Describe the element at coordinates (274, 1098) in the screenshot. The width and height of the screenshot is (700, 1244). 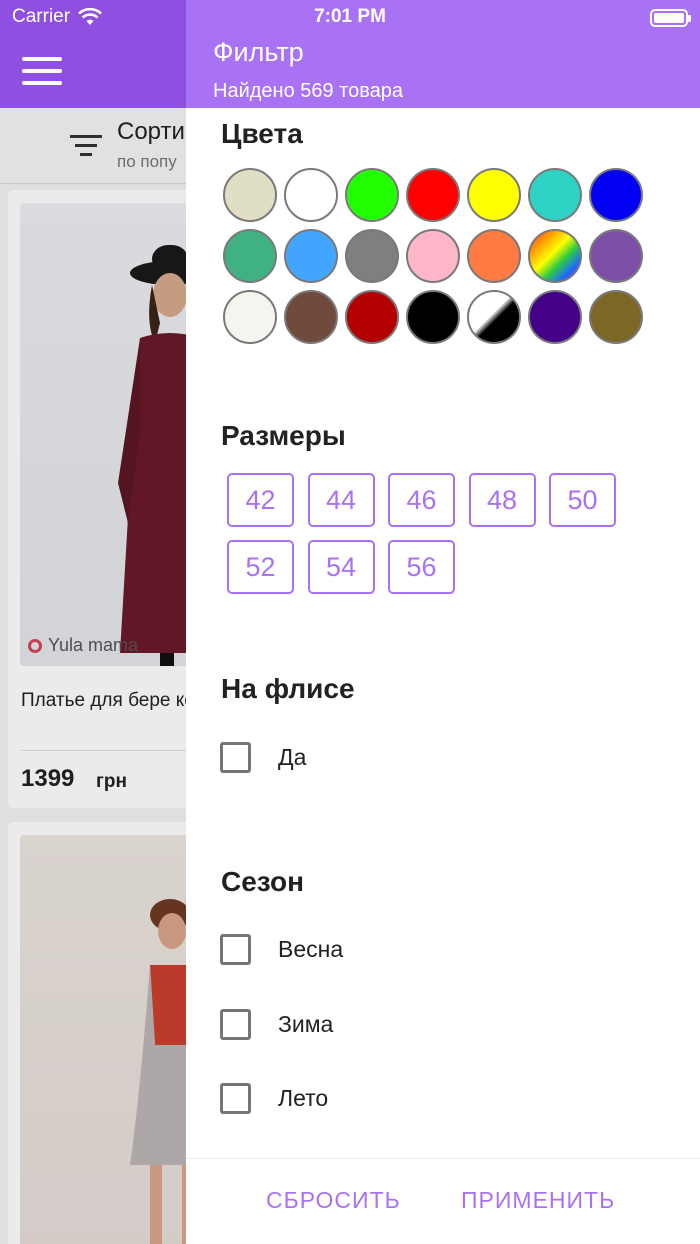
I see `season-option-summer: Лето` at that location.